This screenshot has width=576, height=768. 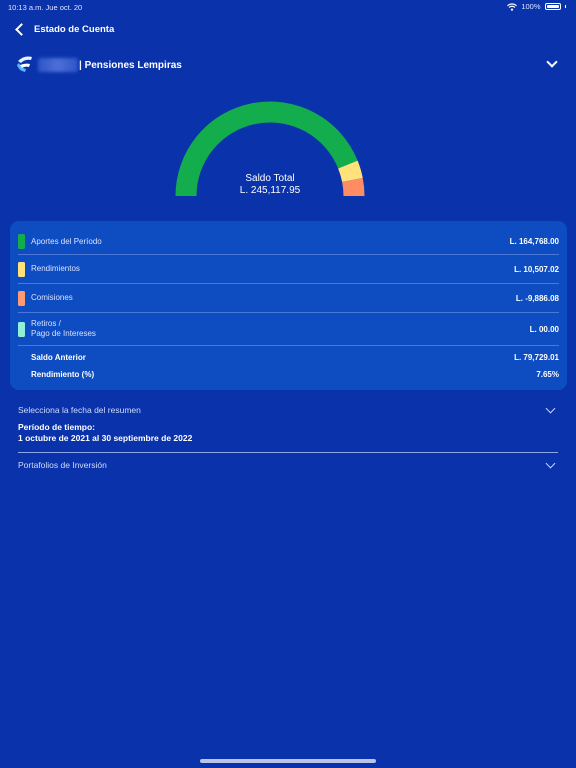 What do you see at coordinates (289, 65) in the screenshot?
I see `account-selector: | Pensiones Lempiras` at bounding box center [289, 65].